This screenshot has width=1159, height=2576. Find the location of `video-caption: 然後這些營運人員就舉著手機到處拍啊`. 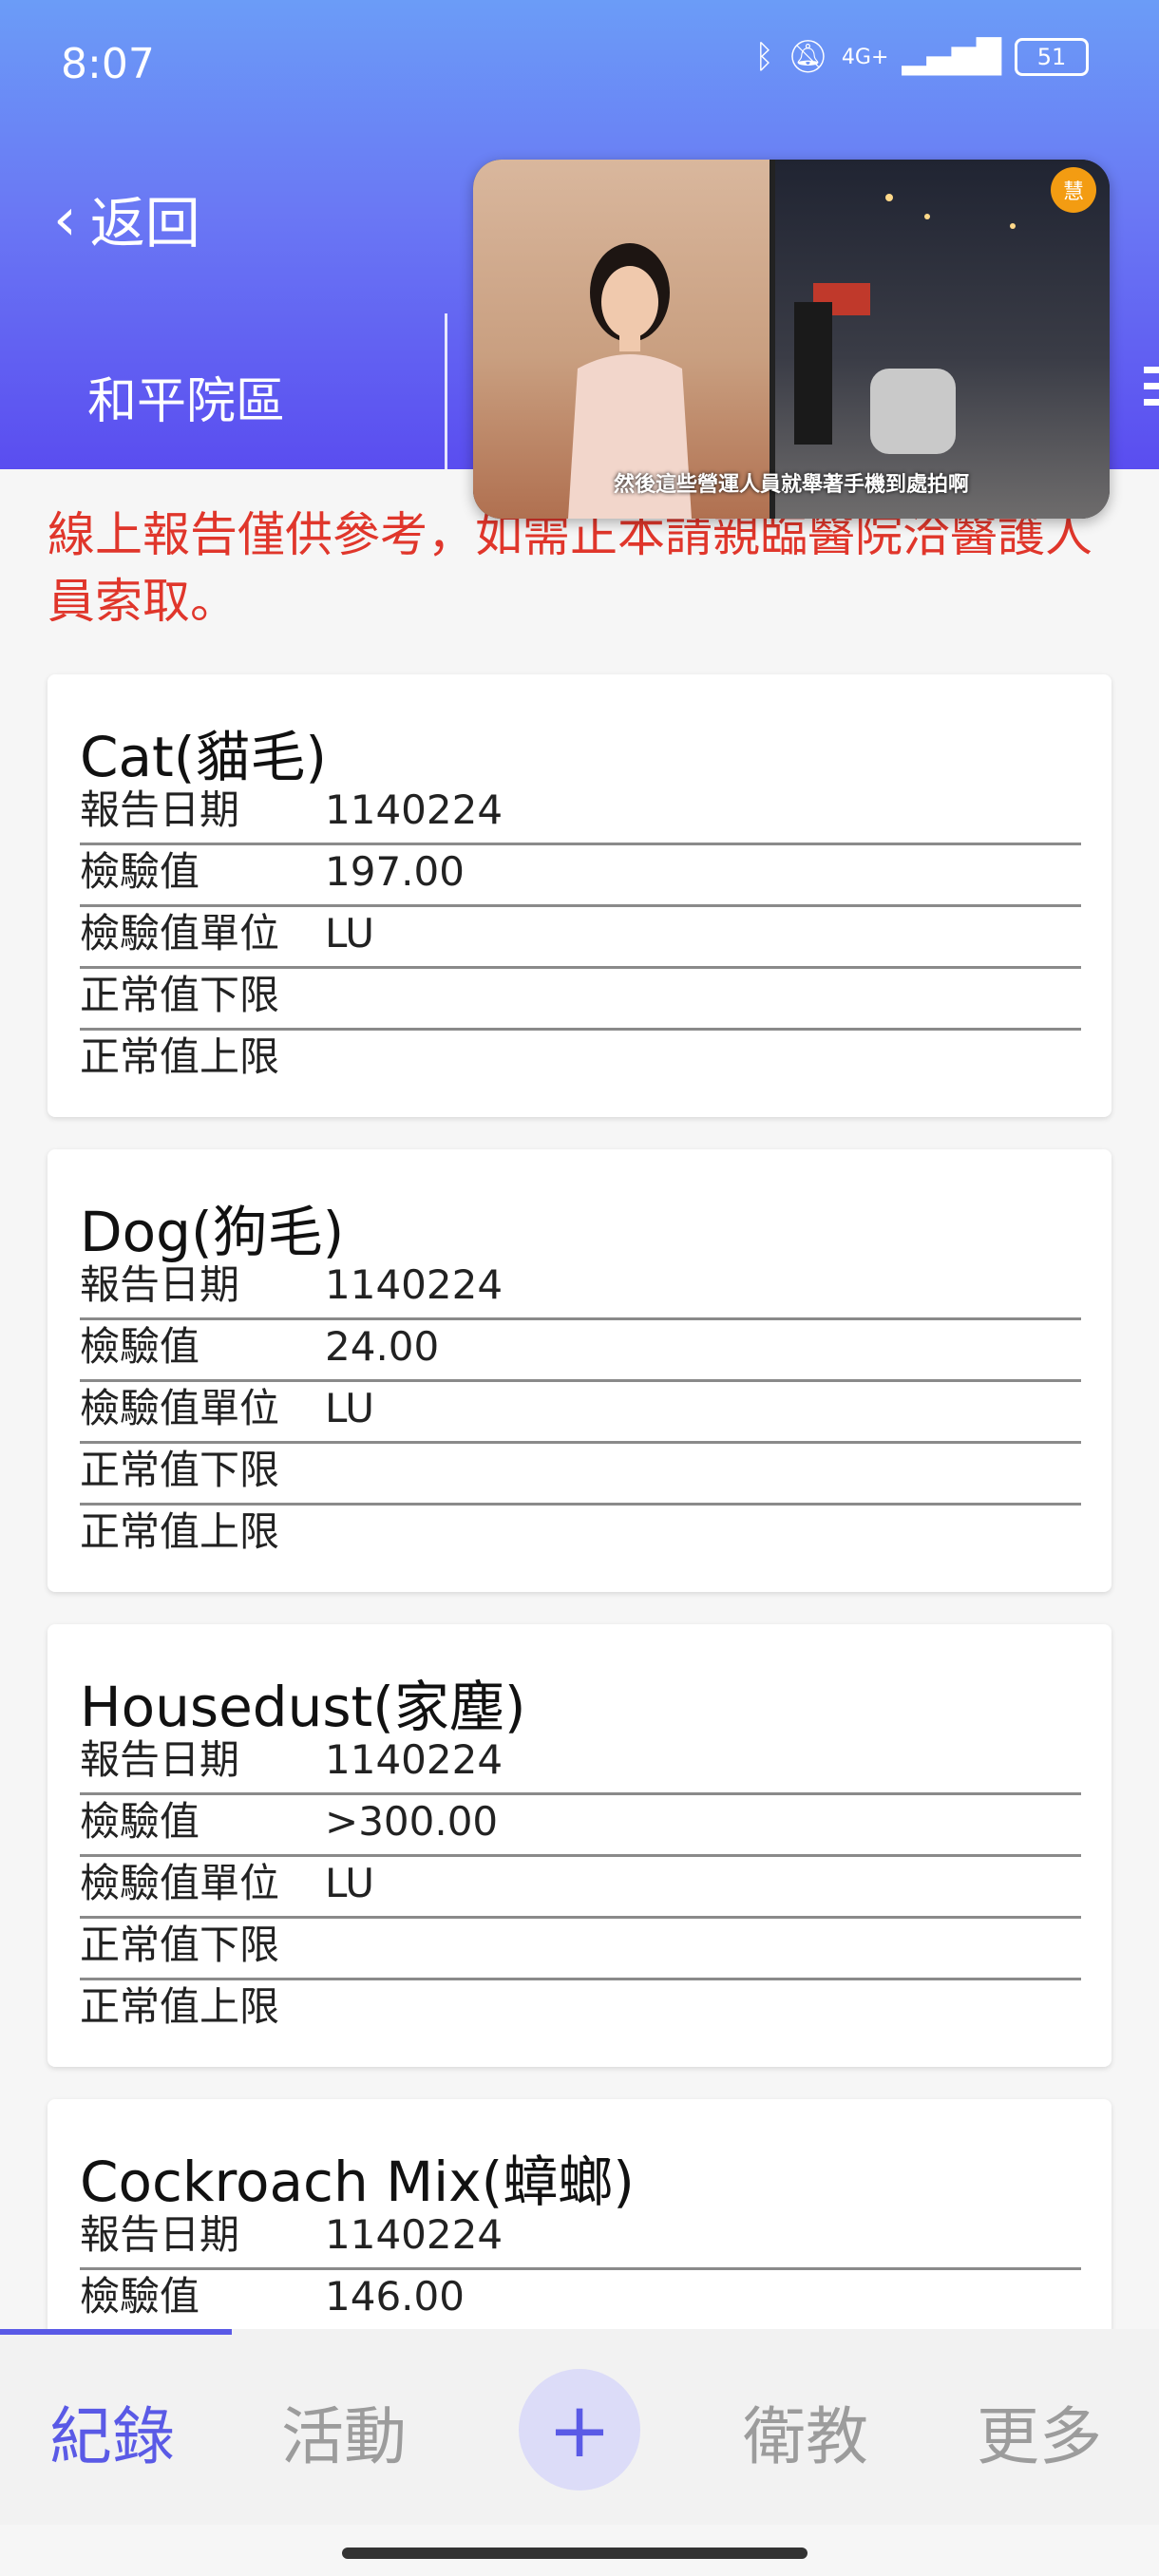

video-caption: 然後這些營運人員就舉著手機到處拍啊 is located at coordinates (791, 485).